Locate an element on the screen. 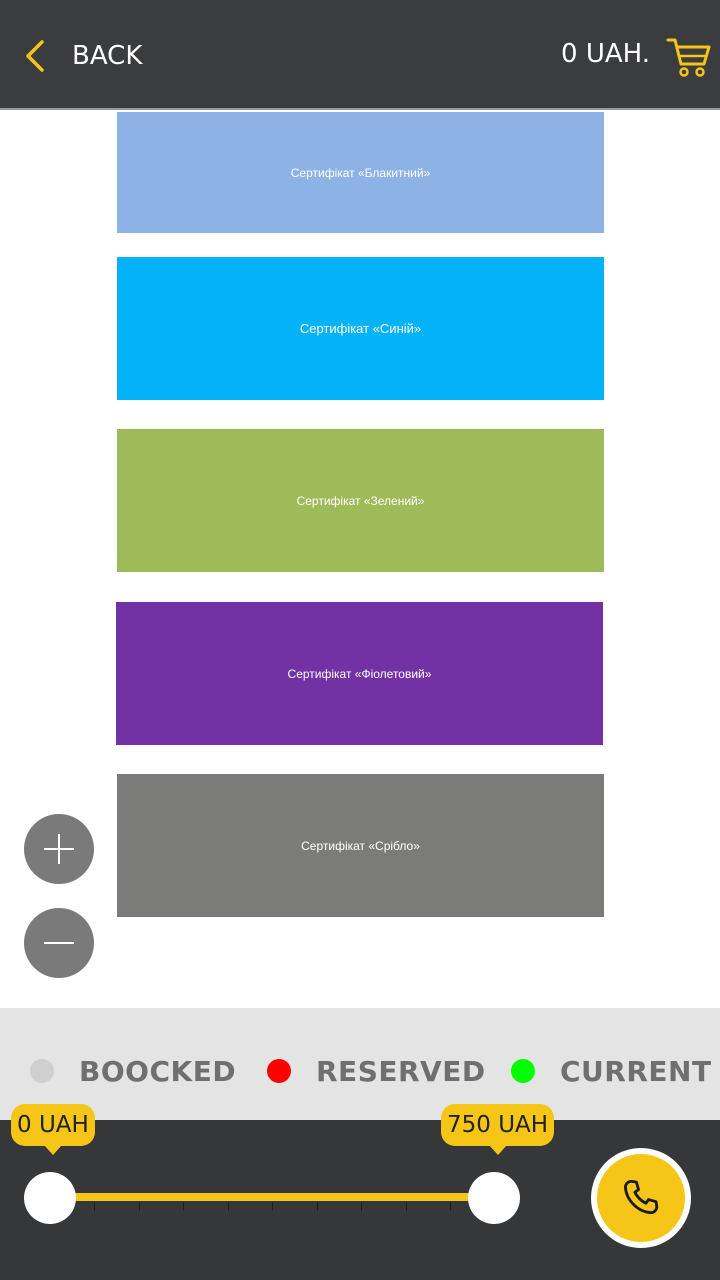 This screenshot has width=720, height=1280. legend-item-booked: BOOCKED is located at coordinates (133, 1071).